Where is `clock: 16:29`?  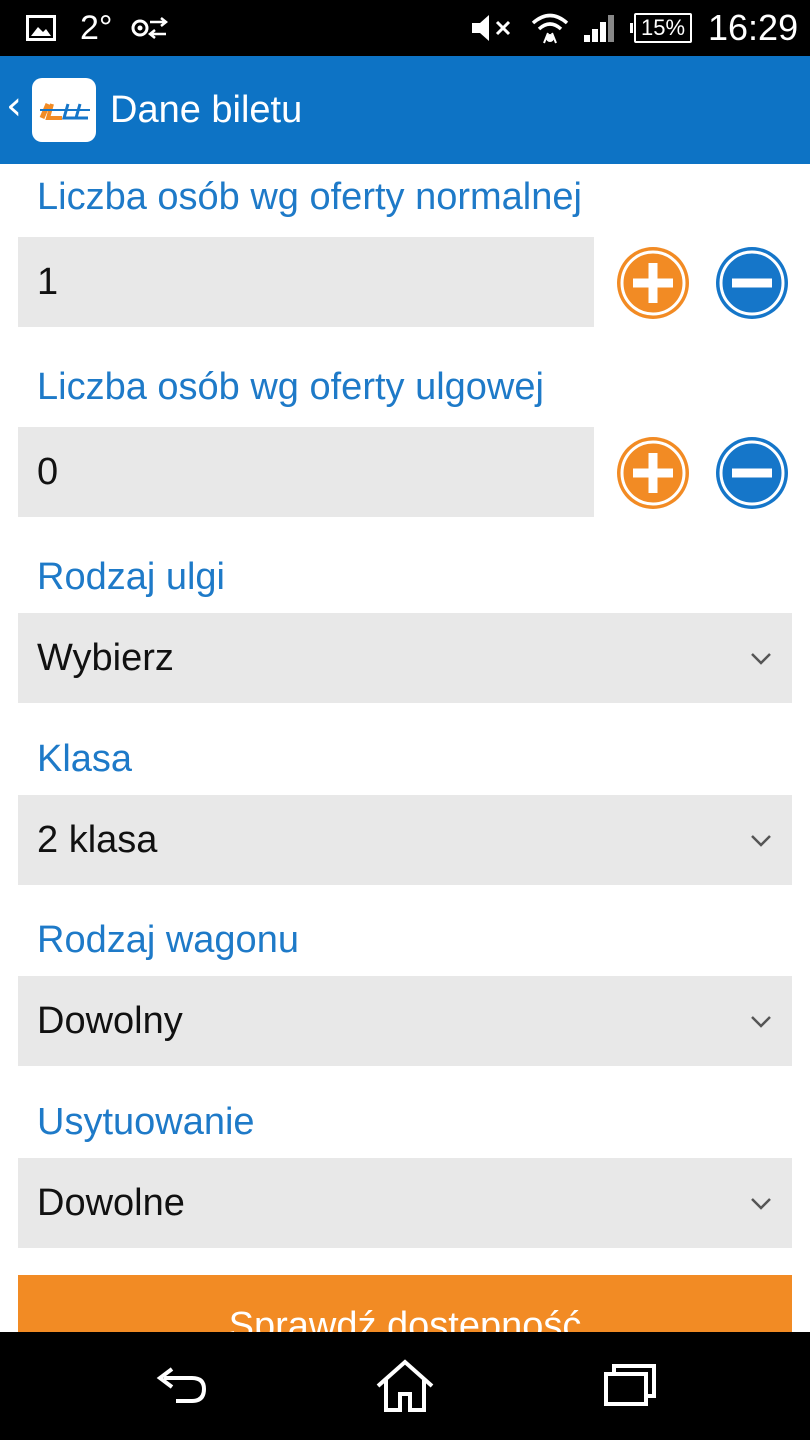
clock: 16:29 is located at coordinates (753, 27).